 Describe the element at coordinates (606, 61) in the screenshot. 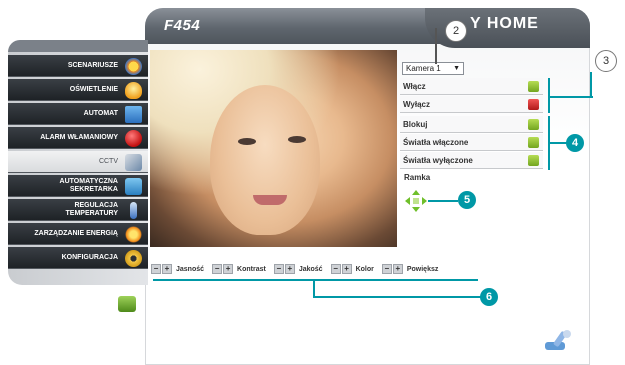

I see `callout-3: 3` at that location.